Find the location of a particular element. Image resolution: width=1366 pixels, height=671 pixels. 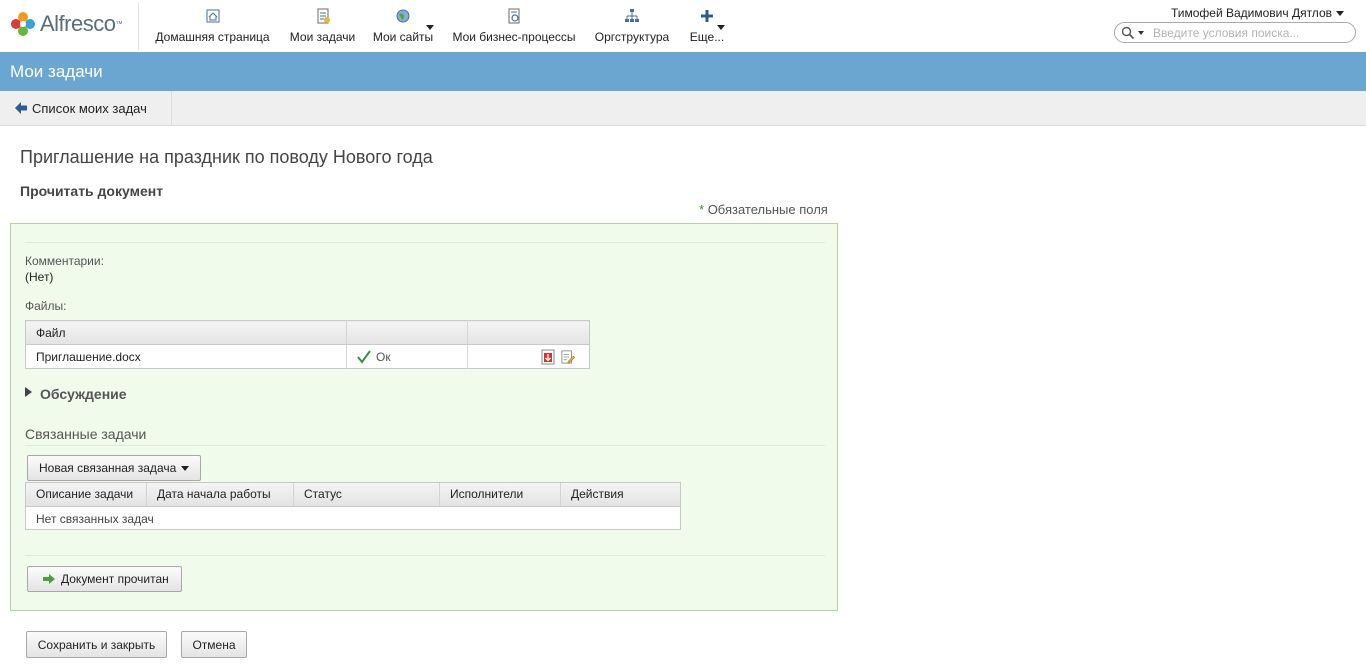

arrow-right-icon is located at coordinates (49, 579).